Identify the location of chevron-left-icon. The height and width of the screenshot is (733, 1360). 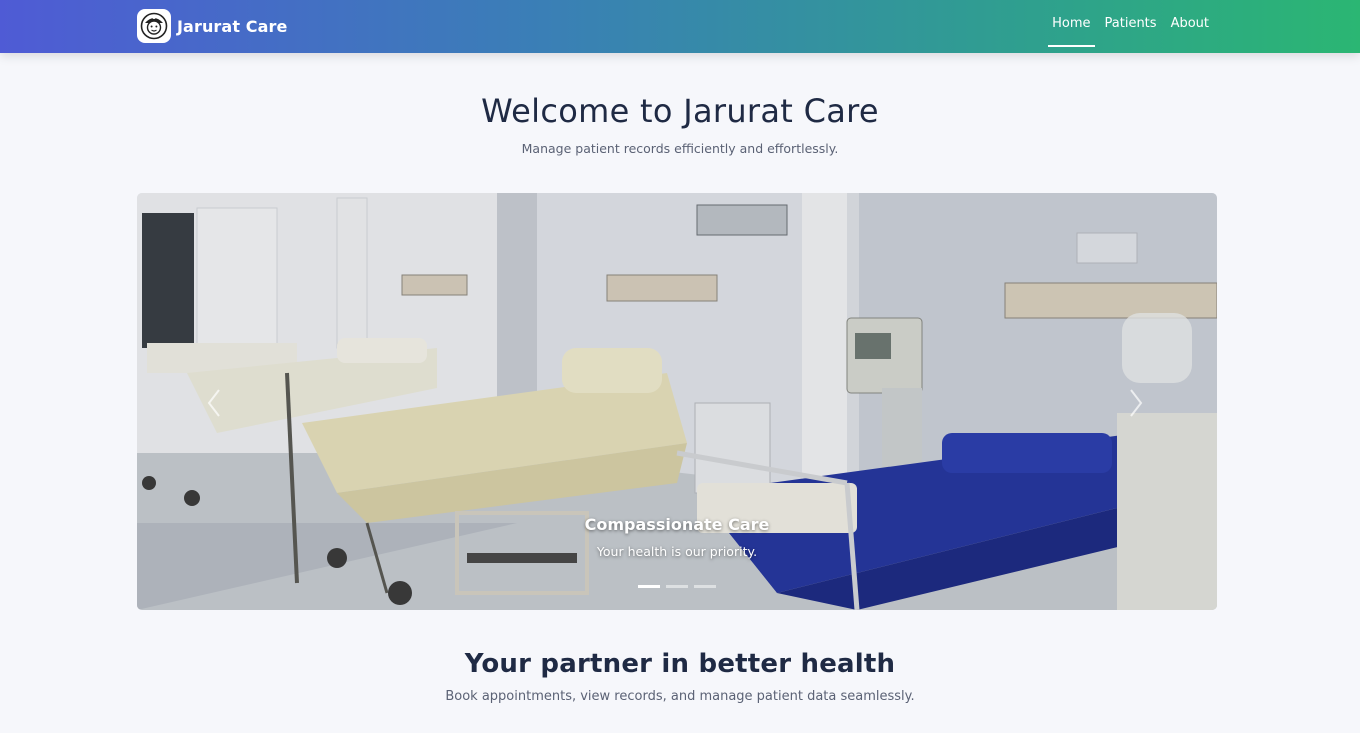
(213, 403).